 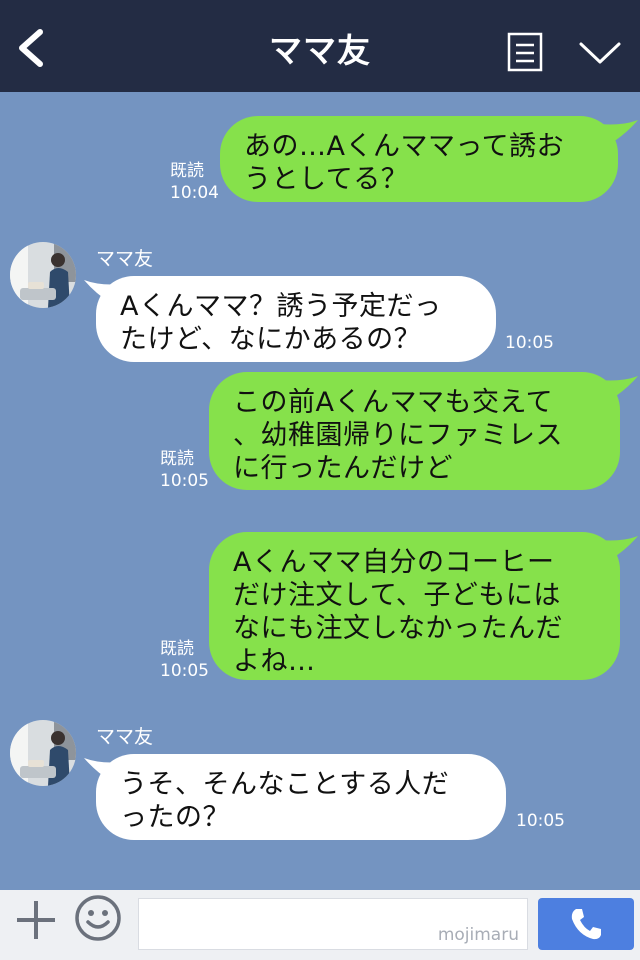 What do you see at coordinates (36, 920) in the screenshot?
I see `plus-icon` at bounding box center [36, 920].